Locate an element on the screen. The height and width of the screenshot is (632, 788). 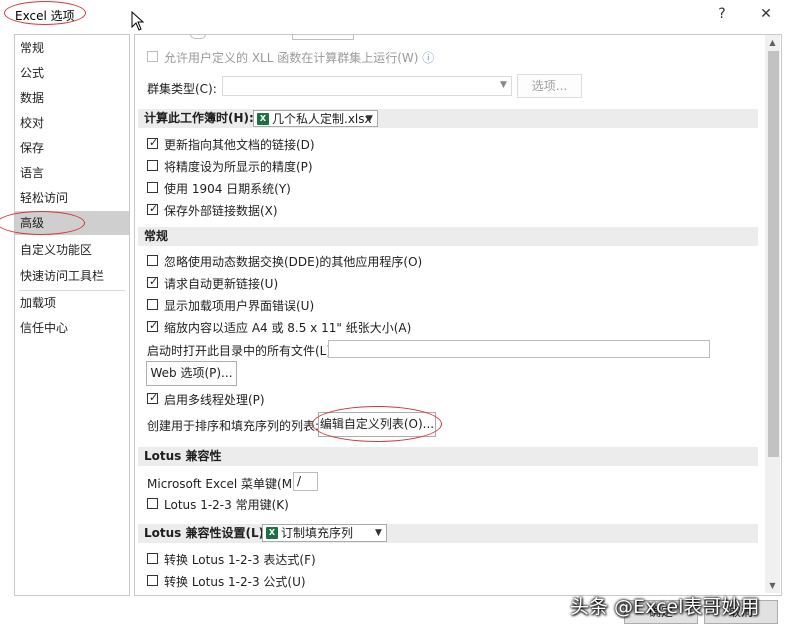
menu-key-label: Microsoft Excel 菜单键(M): is located at coordinates (224, 484).